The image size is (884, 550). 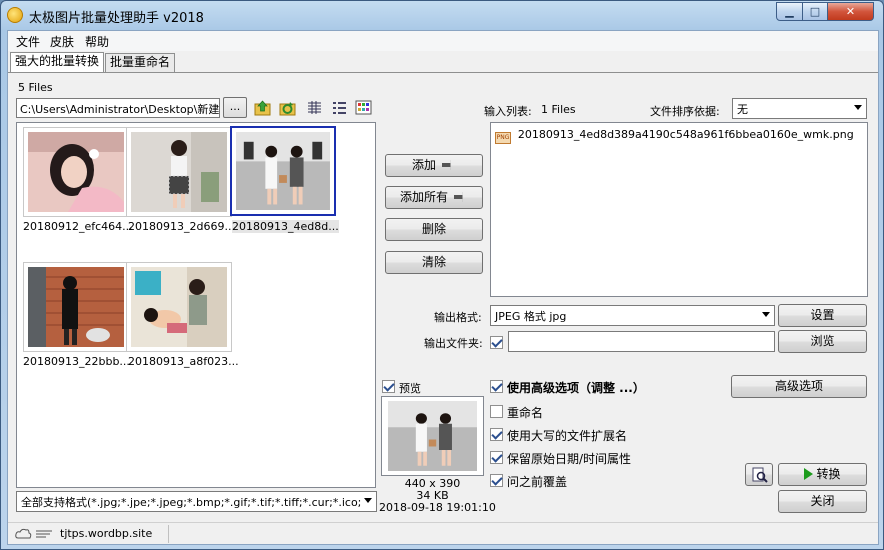 What do you see at coordinates (339, 107) in the screenshot?
I see `detail-view-icon` at bounding box center [339, 107].